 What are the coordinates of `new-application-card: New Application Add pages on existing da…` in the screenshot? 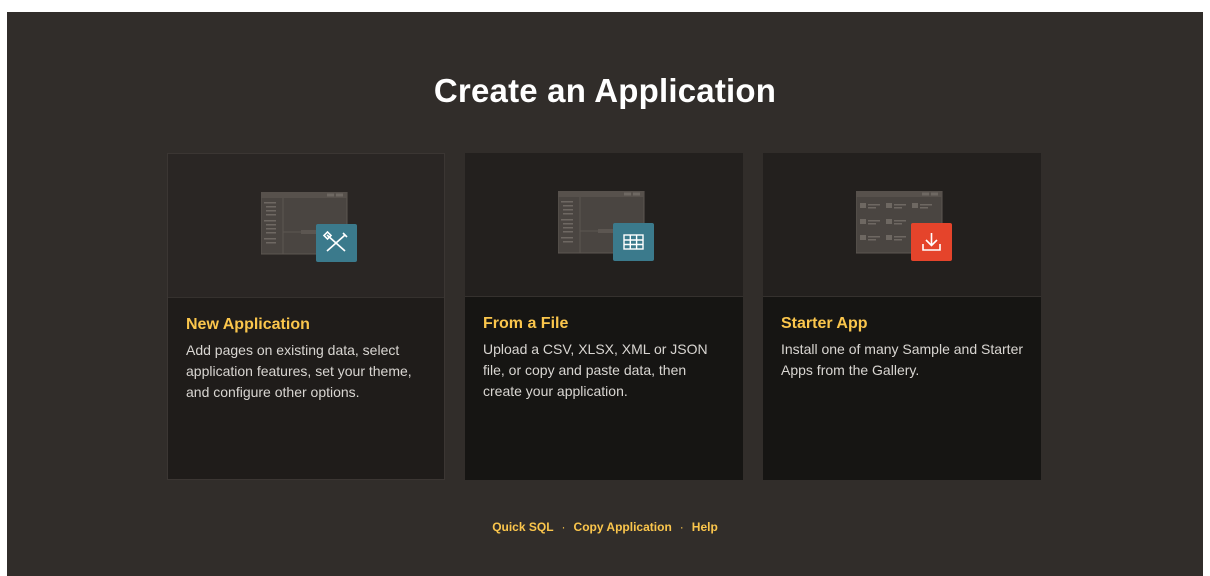 It's located at (306, 316).